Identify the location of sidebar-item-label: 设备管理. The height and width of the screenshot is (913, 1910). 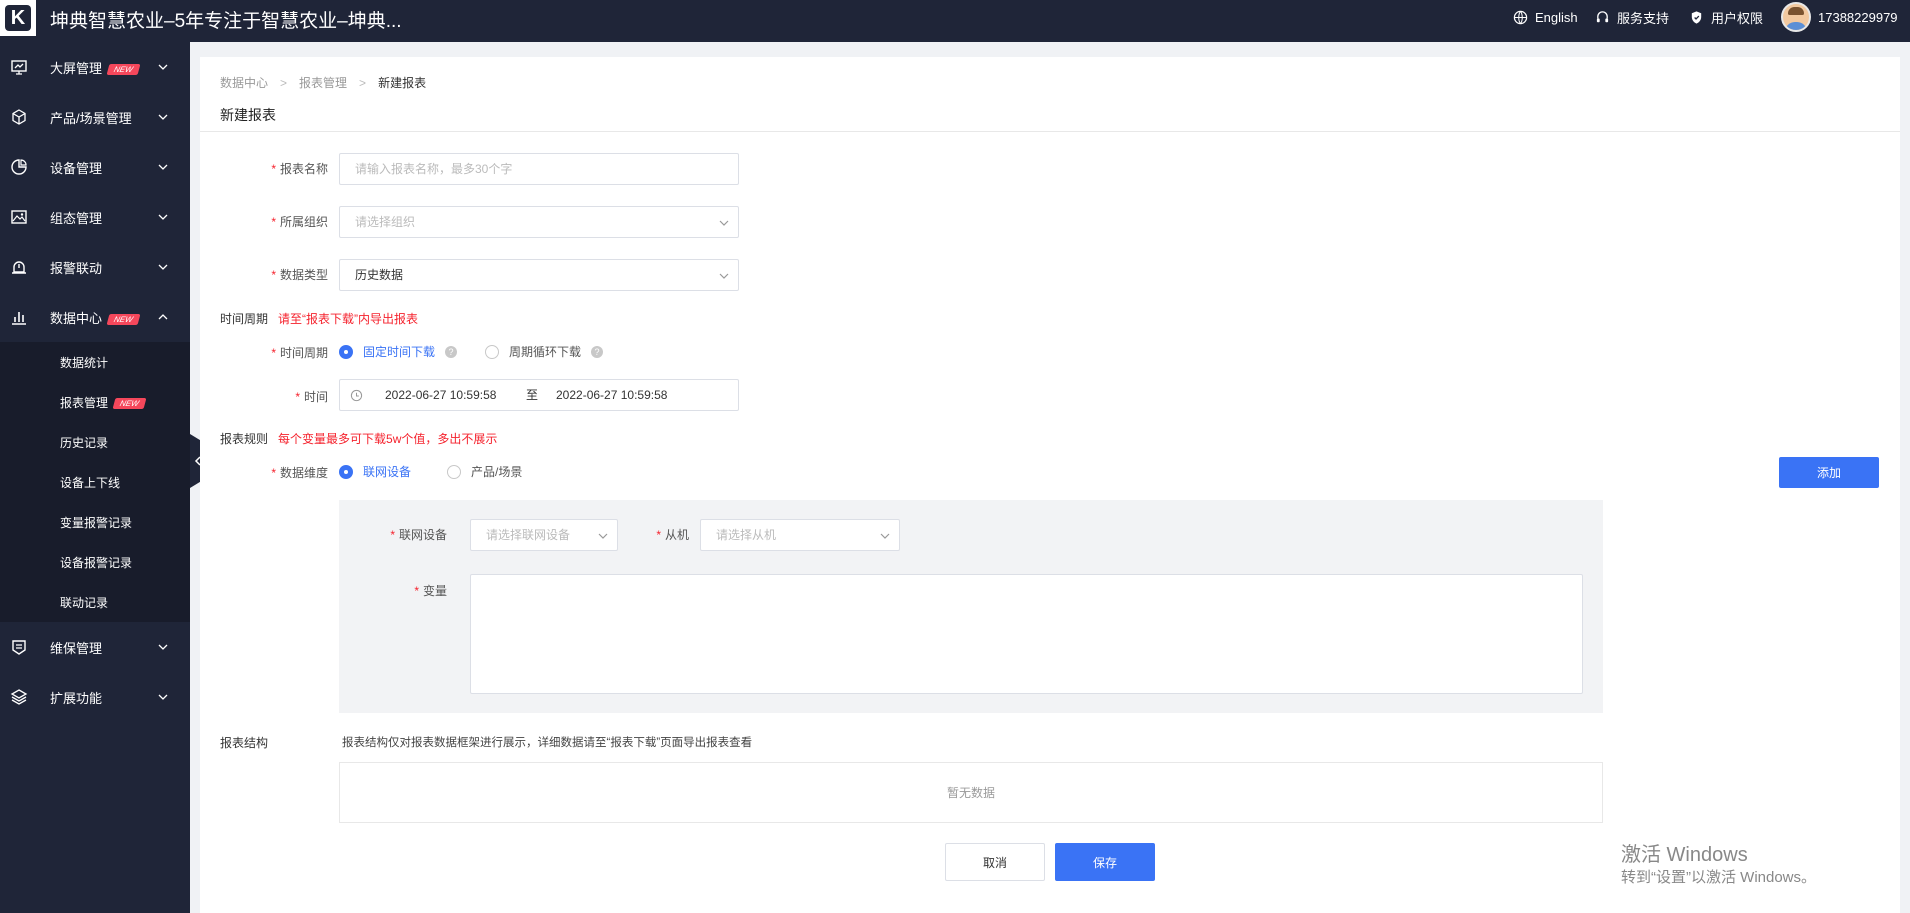
(76, 168).